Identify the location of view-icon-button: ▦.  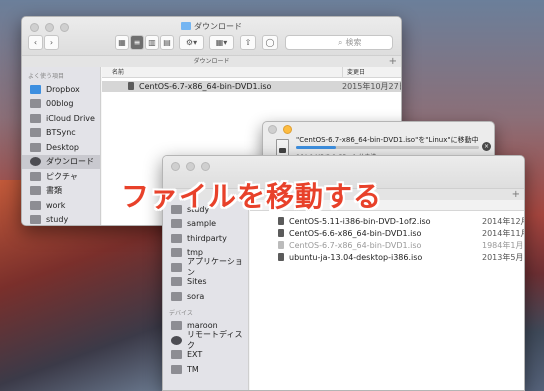
(122, 42).